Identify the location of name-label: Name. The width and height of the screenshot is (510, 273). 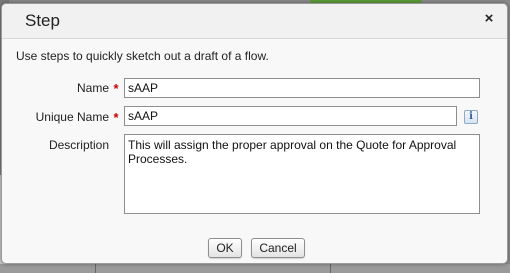
(92, 88).